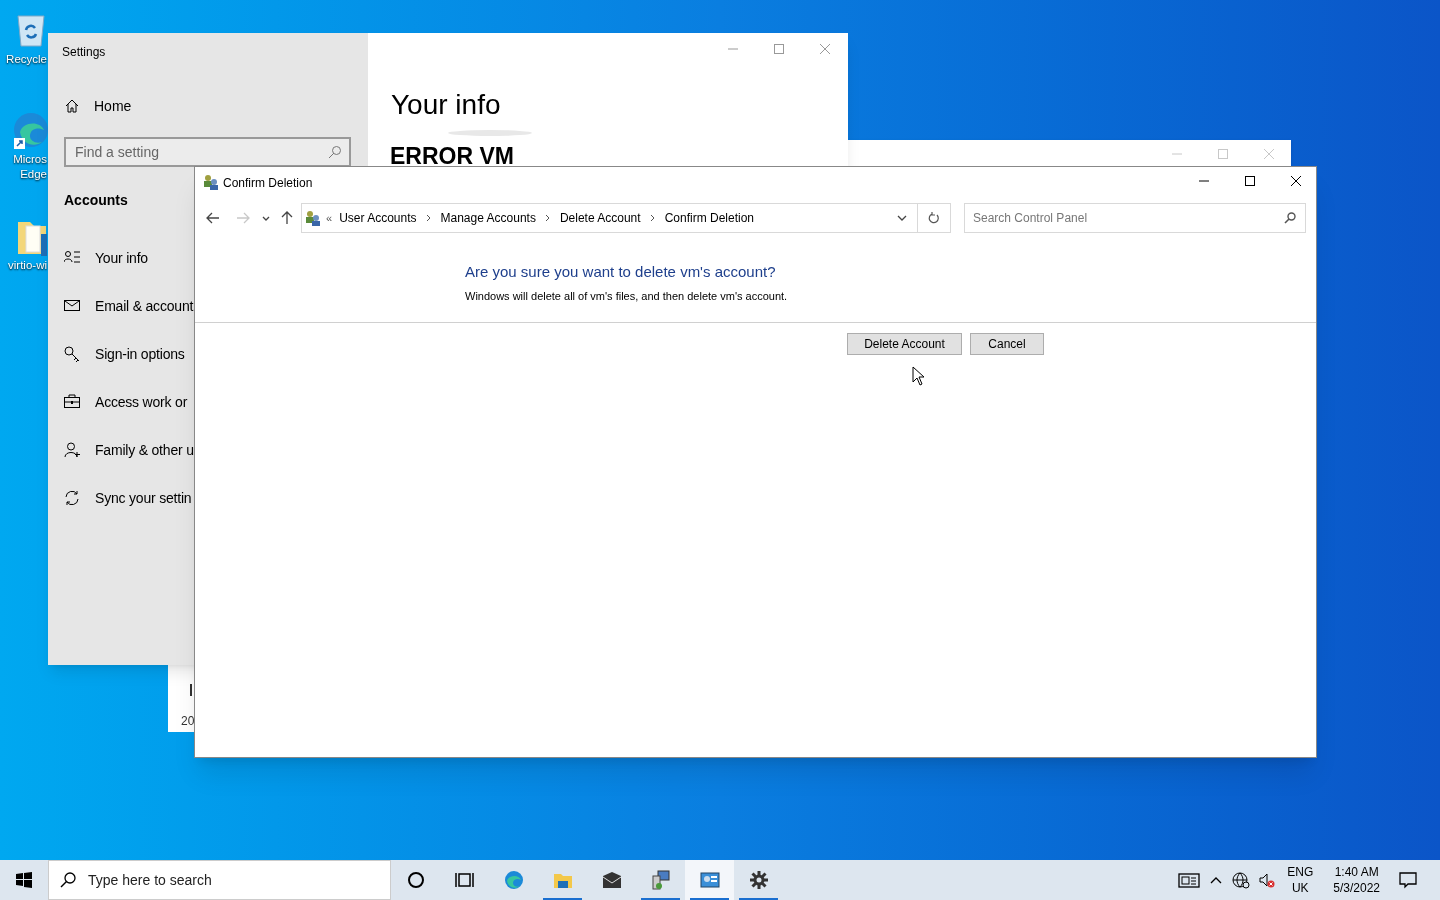 Image resolution: width=1440 pixels, height=900 pixels. What do you see at coordinates (329, 218) in the screenshot?
I see `overflow-chevron: «` at bounding box center [329, 218].